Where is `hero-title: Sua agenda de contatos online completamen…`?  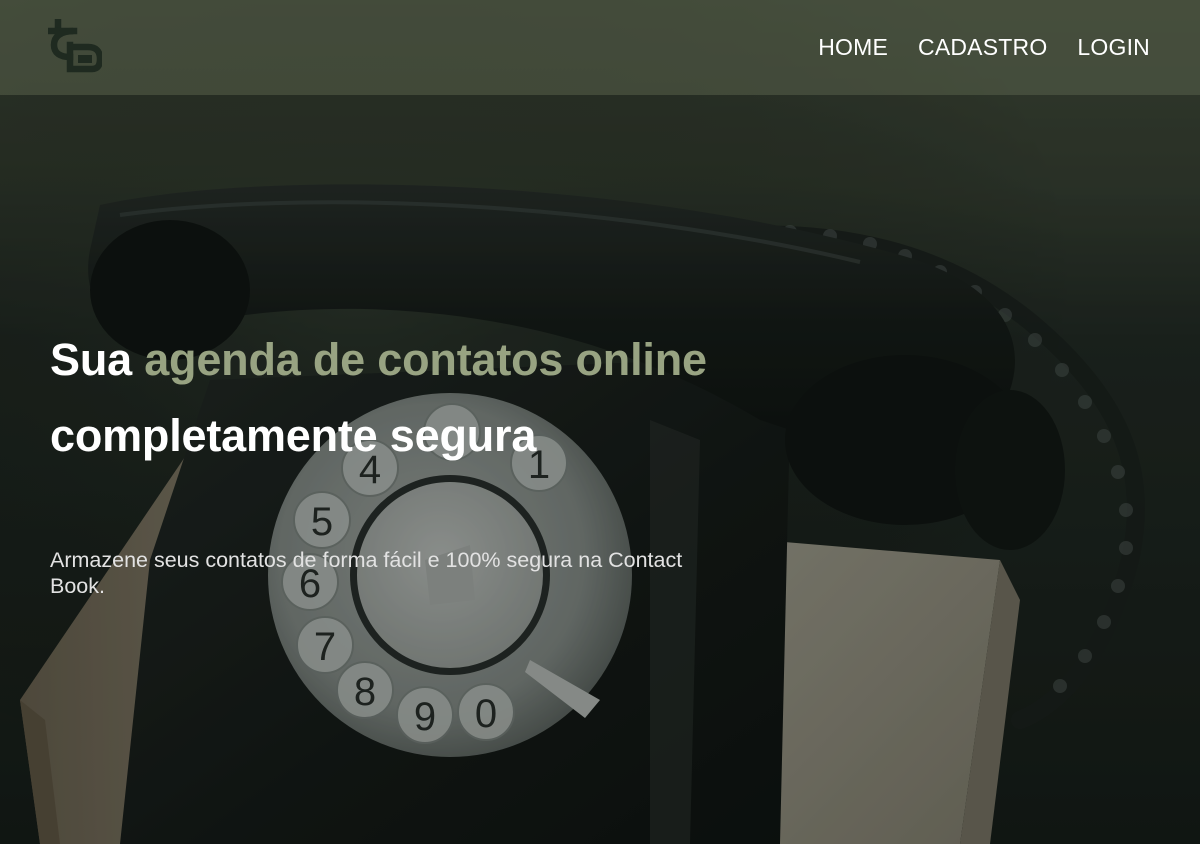 hero-title: Sua agenda de contatos online completamen… is located at coordinates (430, 398).